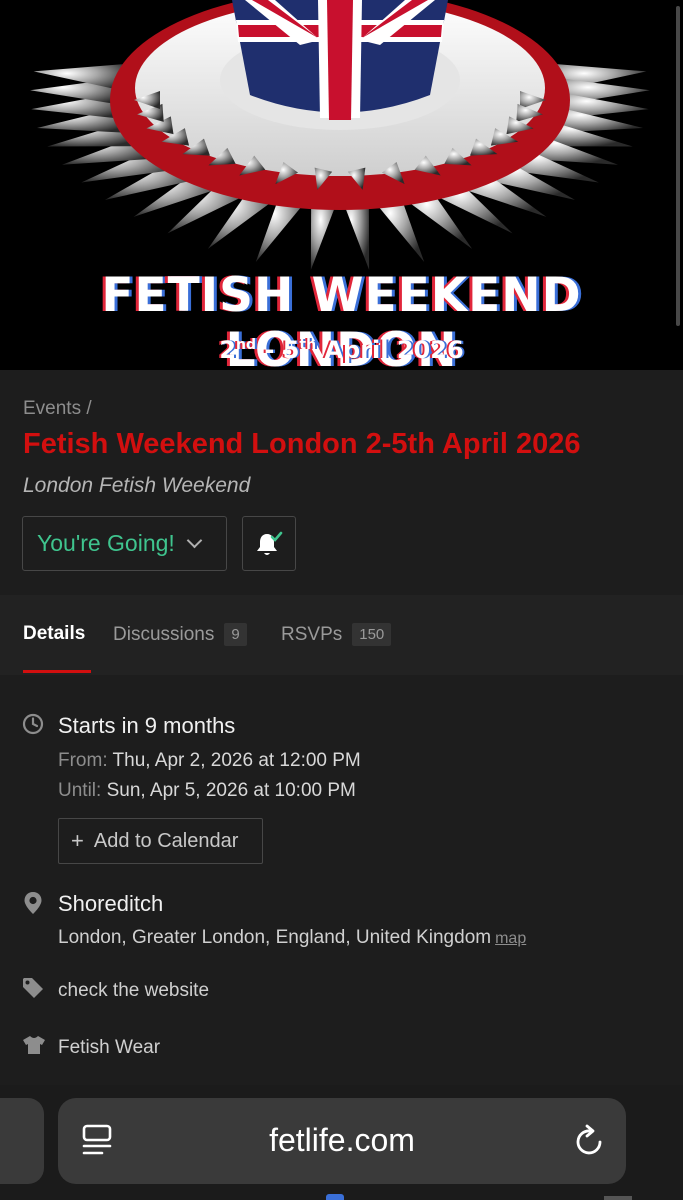 This screenshot has width=683, height=1200. I want to click on plus-icon: +, so click(77, 840).